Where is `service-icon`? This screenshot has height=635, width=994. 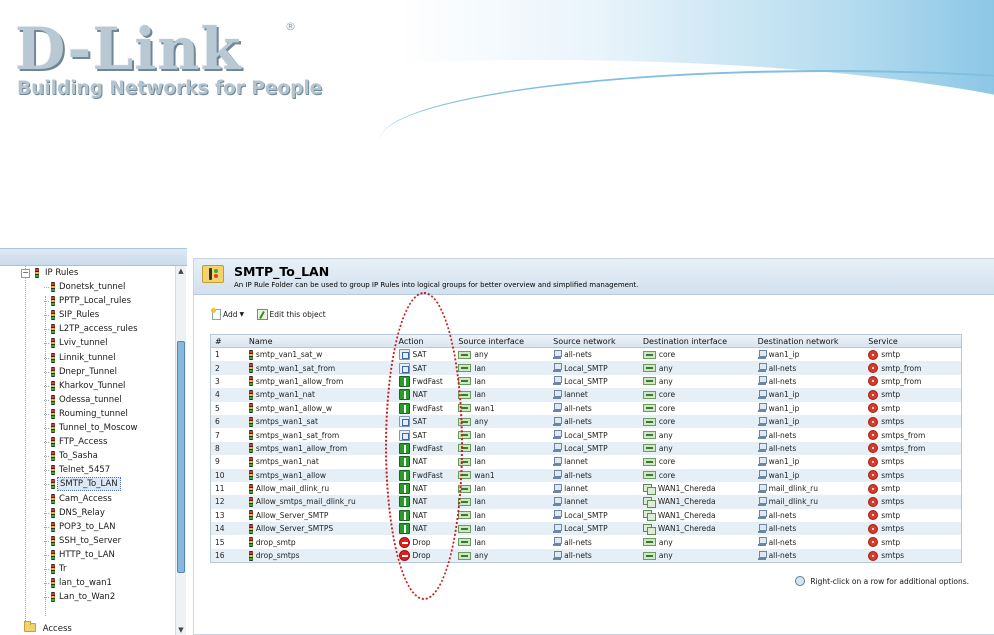
service-icon is located at coordinates (873, 394).